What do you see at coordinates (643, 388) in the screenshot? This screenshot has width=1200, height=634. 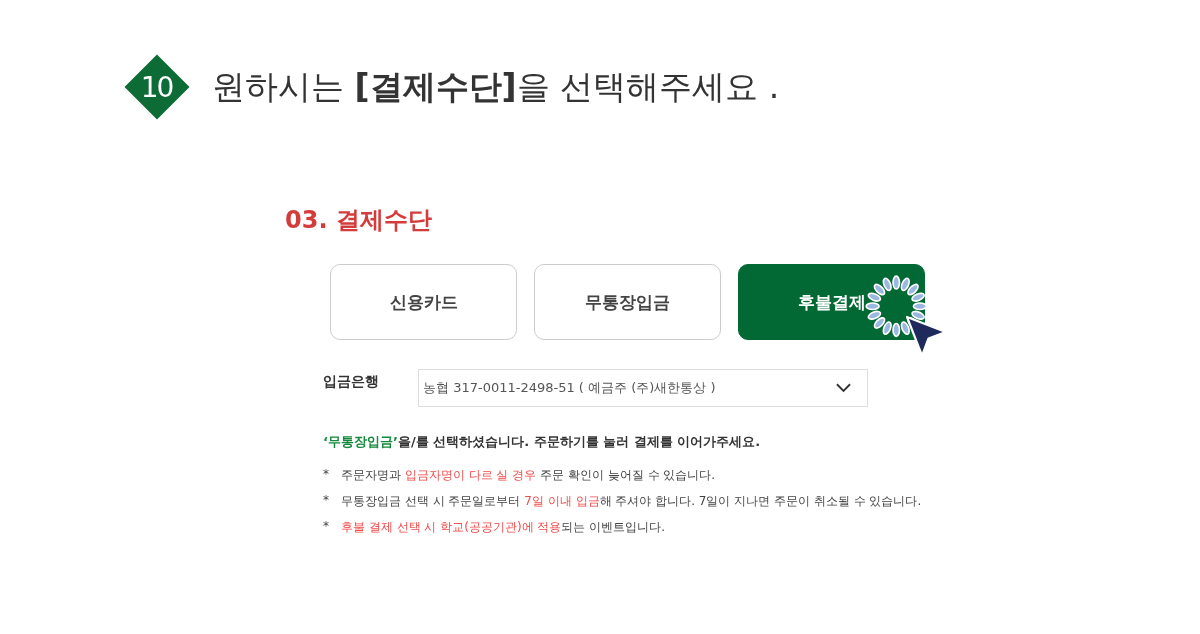 I see `bank-select: 농협 317-0011-2498-51 ( 예금주 (주)새한통상 )` at bounding box center [643, 388].